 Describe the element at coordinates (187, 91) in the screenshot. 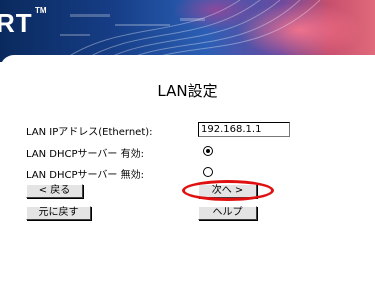

I see `page-title: LAN設定` at that location.